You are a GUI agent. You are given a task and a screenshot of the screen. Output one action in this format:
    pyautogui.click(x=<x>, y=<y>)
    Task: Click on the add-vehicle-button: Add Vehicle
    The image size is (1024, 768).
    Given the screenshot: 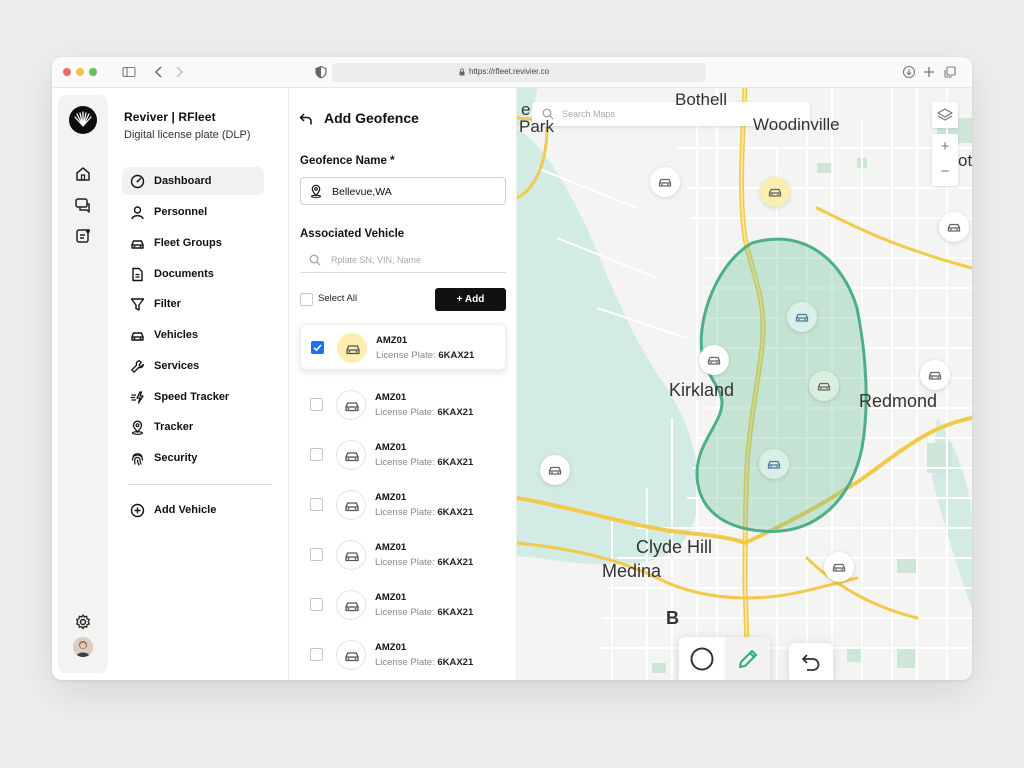 What is the action you would take?
    pyautogui.click(x=193, y=510)
    